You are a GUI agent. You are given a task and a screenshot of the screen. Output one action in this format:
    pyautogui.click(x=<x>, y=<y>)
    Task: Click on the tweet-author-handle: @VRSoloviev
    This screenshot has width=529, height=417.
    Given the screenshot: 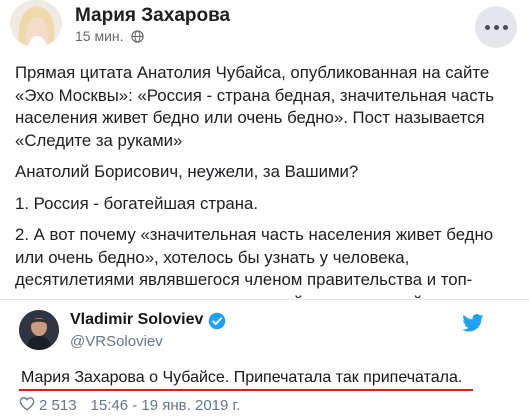 What is the action you would take?
    pyautogui.click(x=116, y=341)
    